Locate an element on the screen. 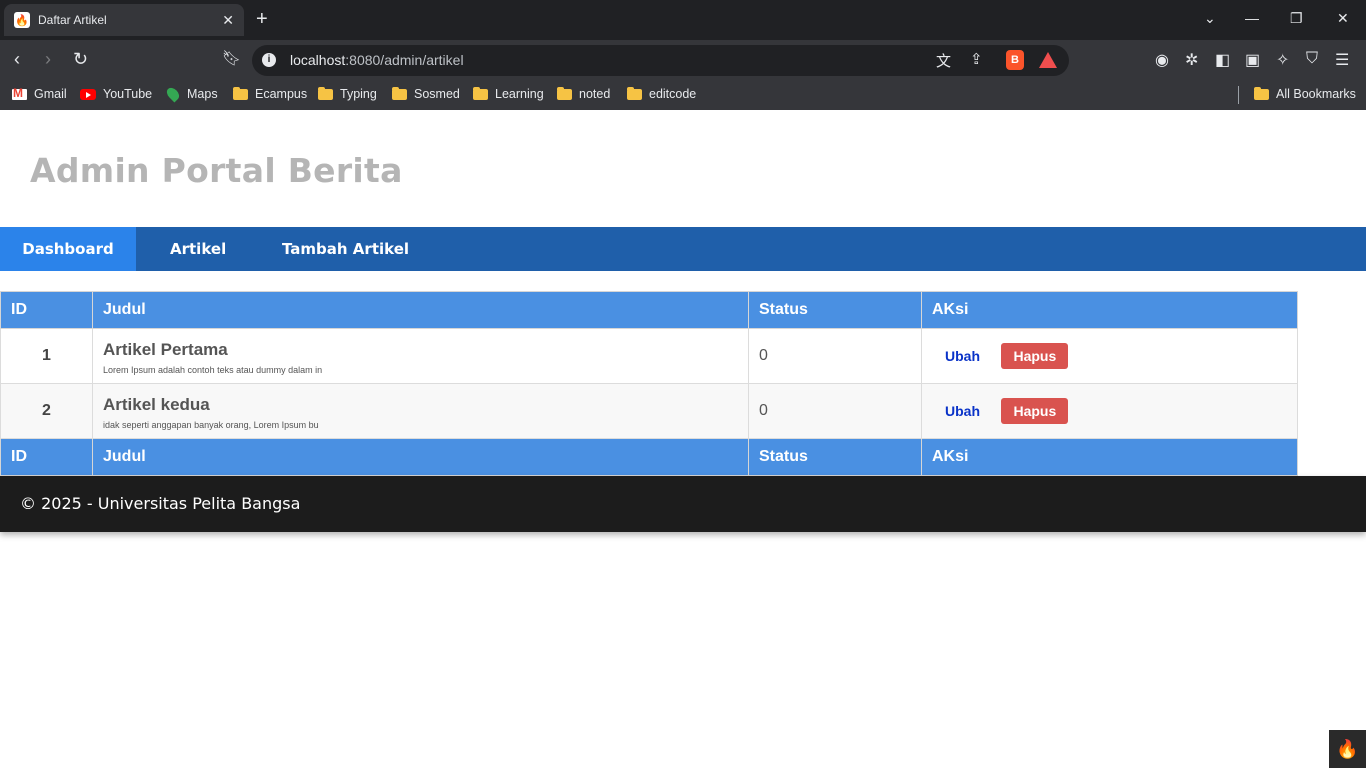 The height and width of the screenshot is (768, 1366). back-icon: ‹ is located at coordinates (17, 59).